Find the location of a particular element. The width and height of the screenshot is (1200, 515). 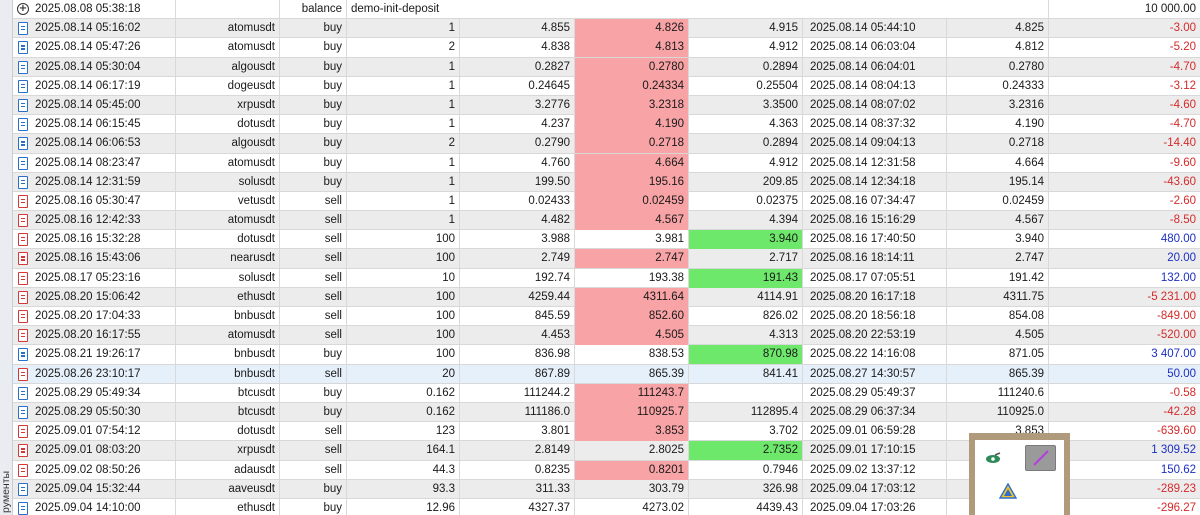

stop-loss-cell: 193.38 is located at coordinates (632, 278).